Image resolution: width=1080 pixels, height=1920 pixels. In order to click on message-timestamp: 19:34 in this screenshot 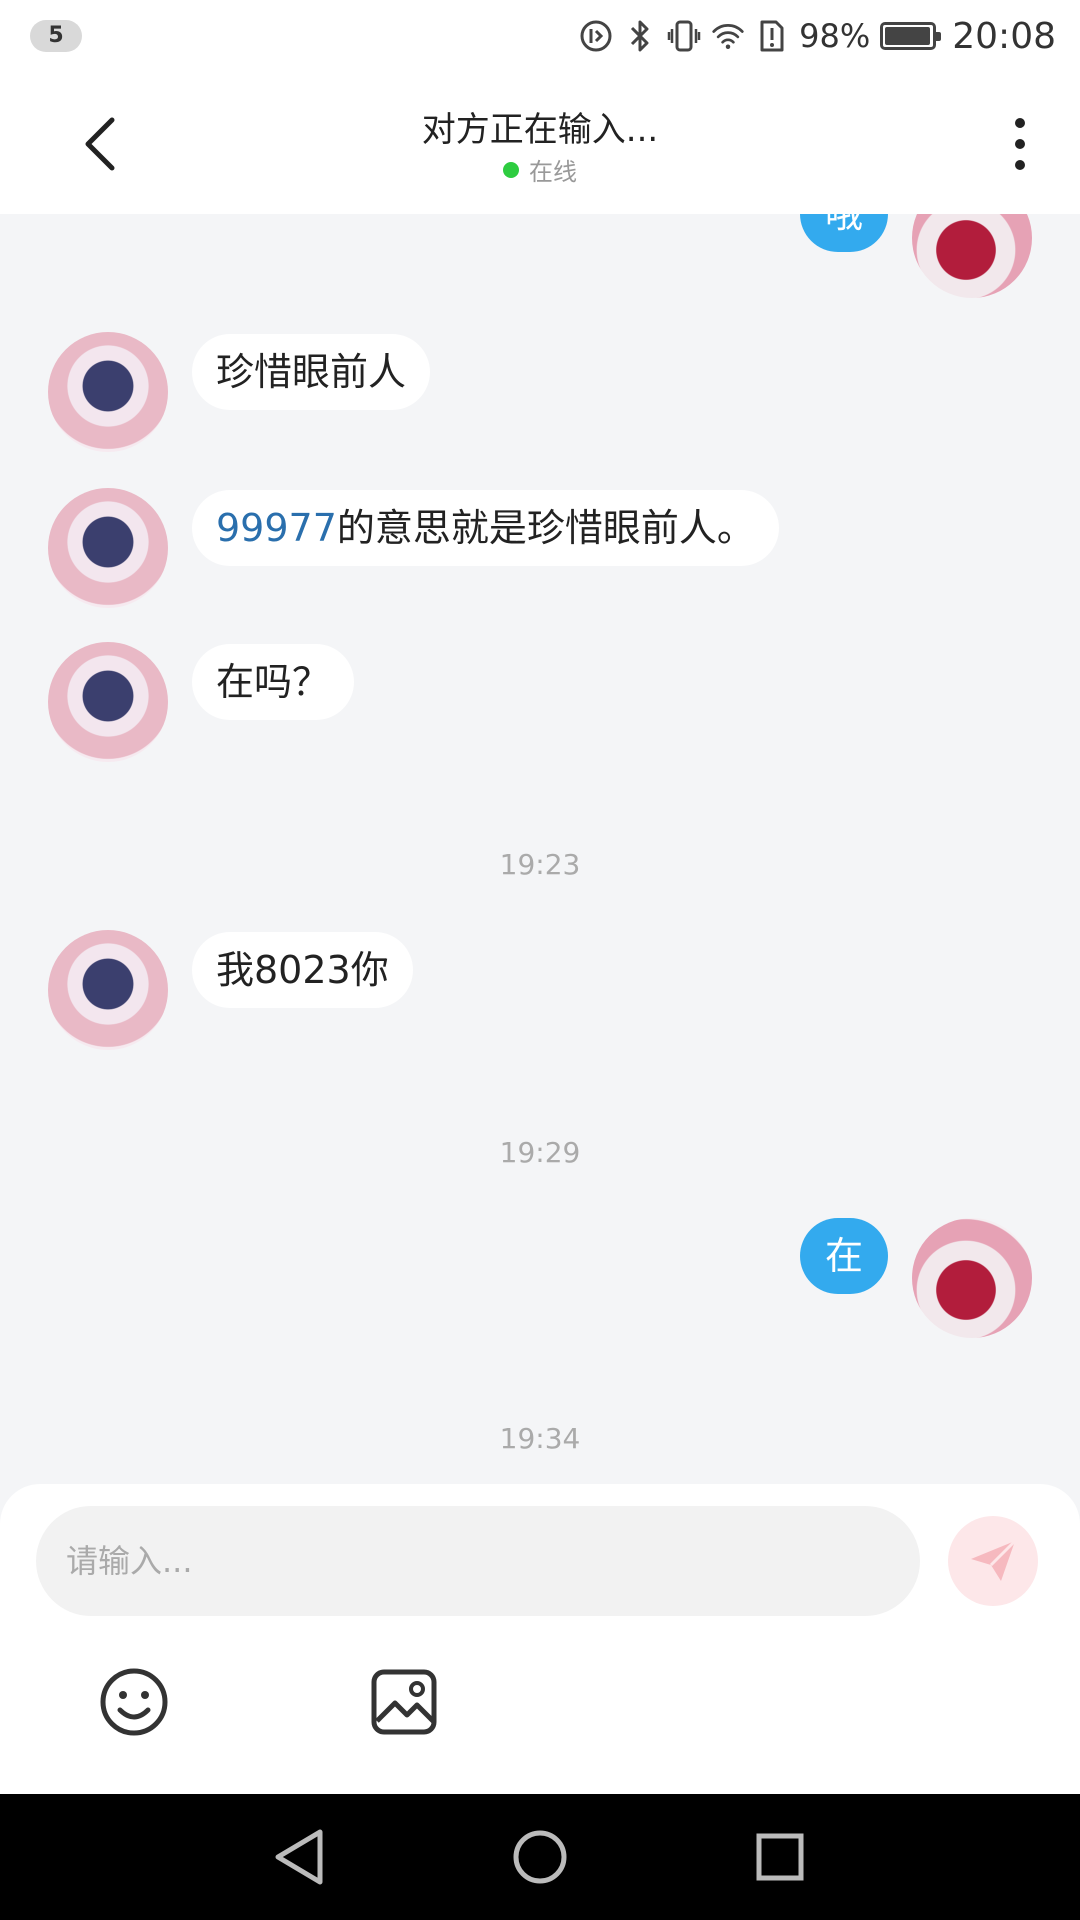, I will do `click(540, 1438)`.